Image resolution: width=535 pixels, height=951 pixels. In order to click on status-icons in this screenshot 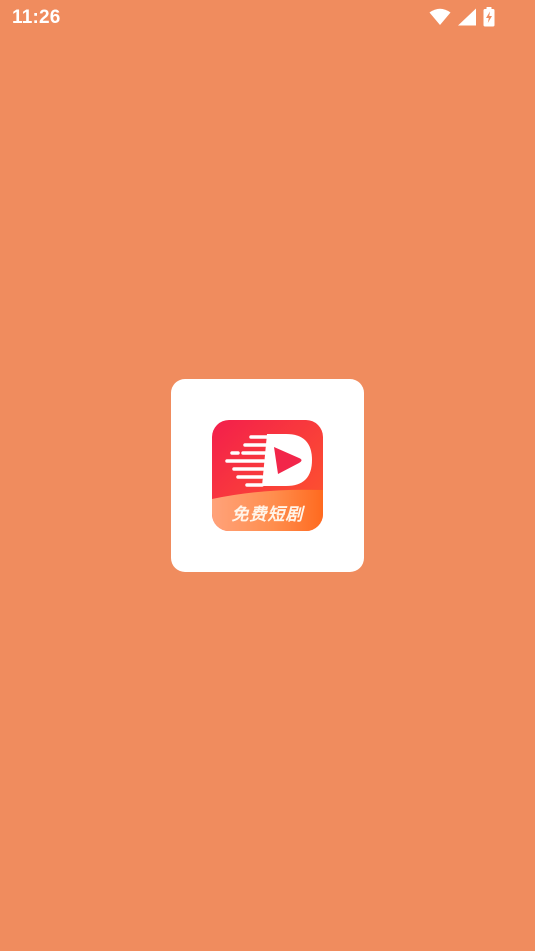, I will do `click(462, 17)`.